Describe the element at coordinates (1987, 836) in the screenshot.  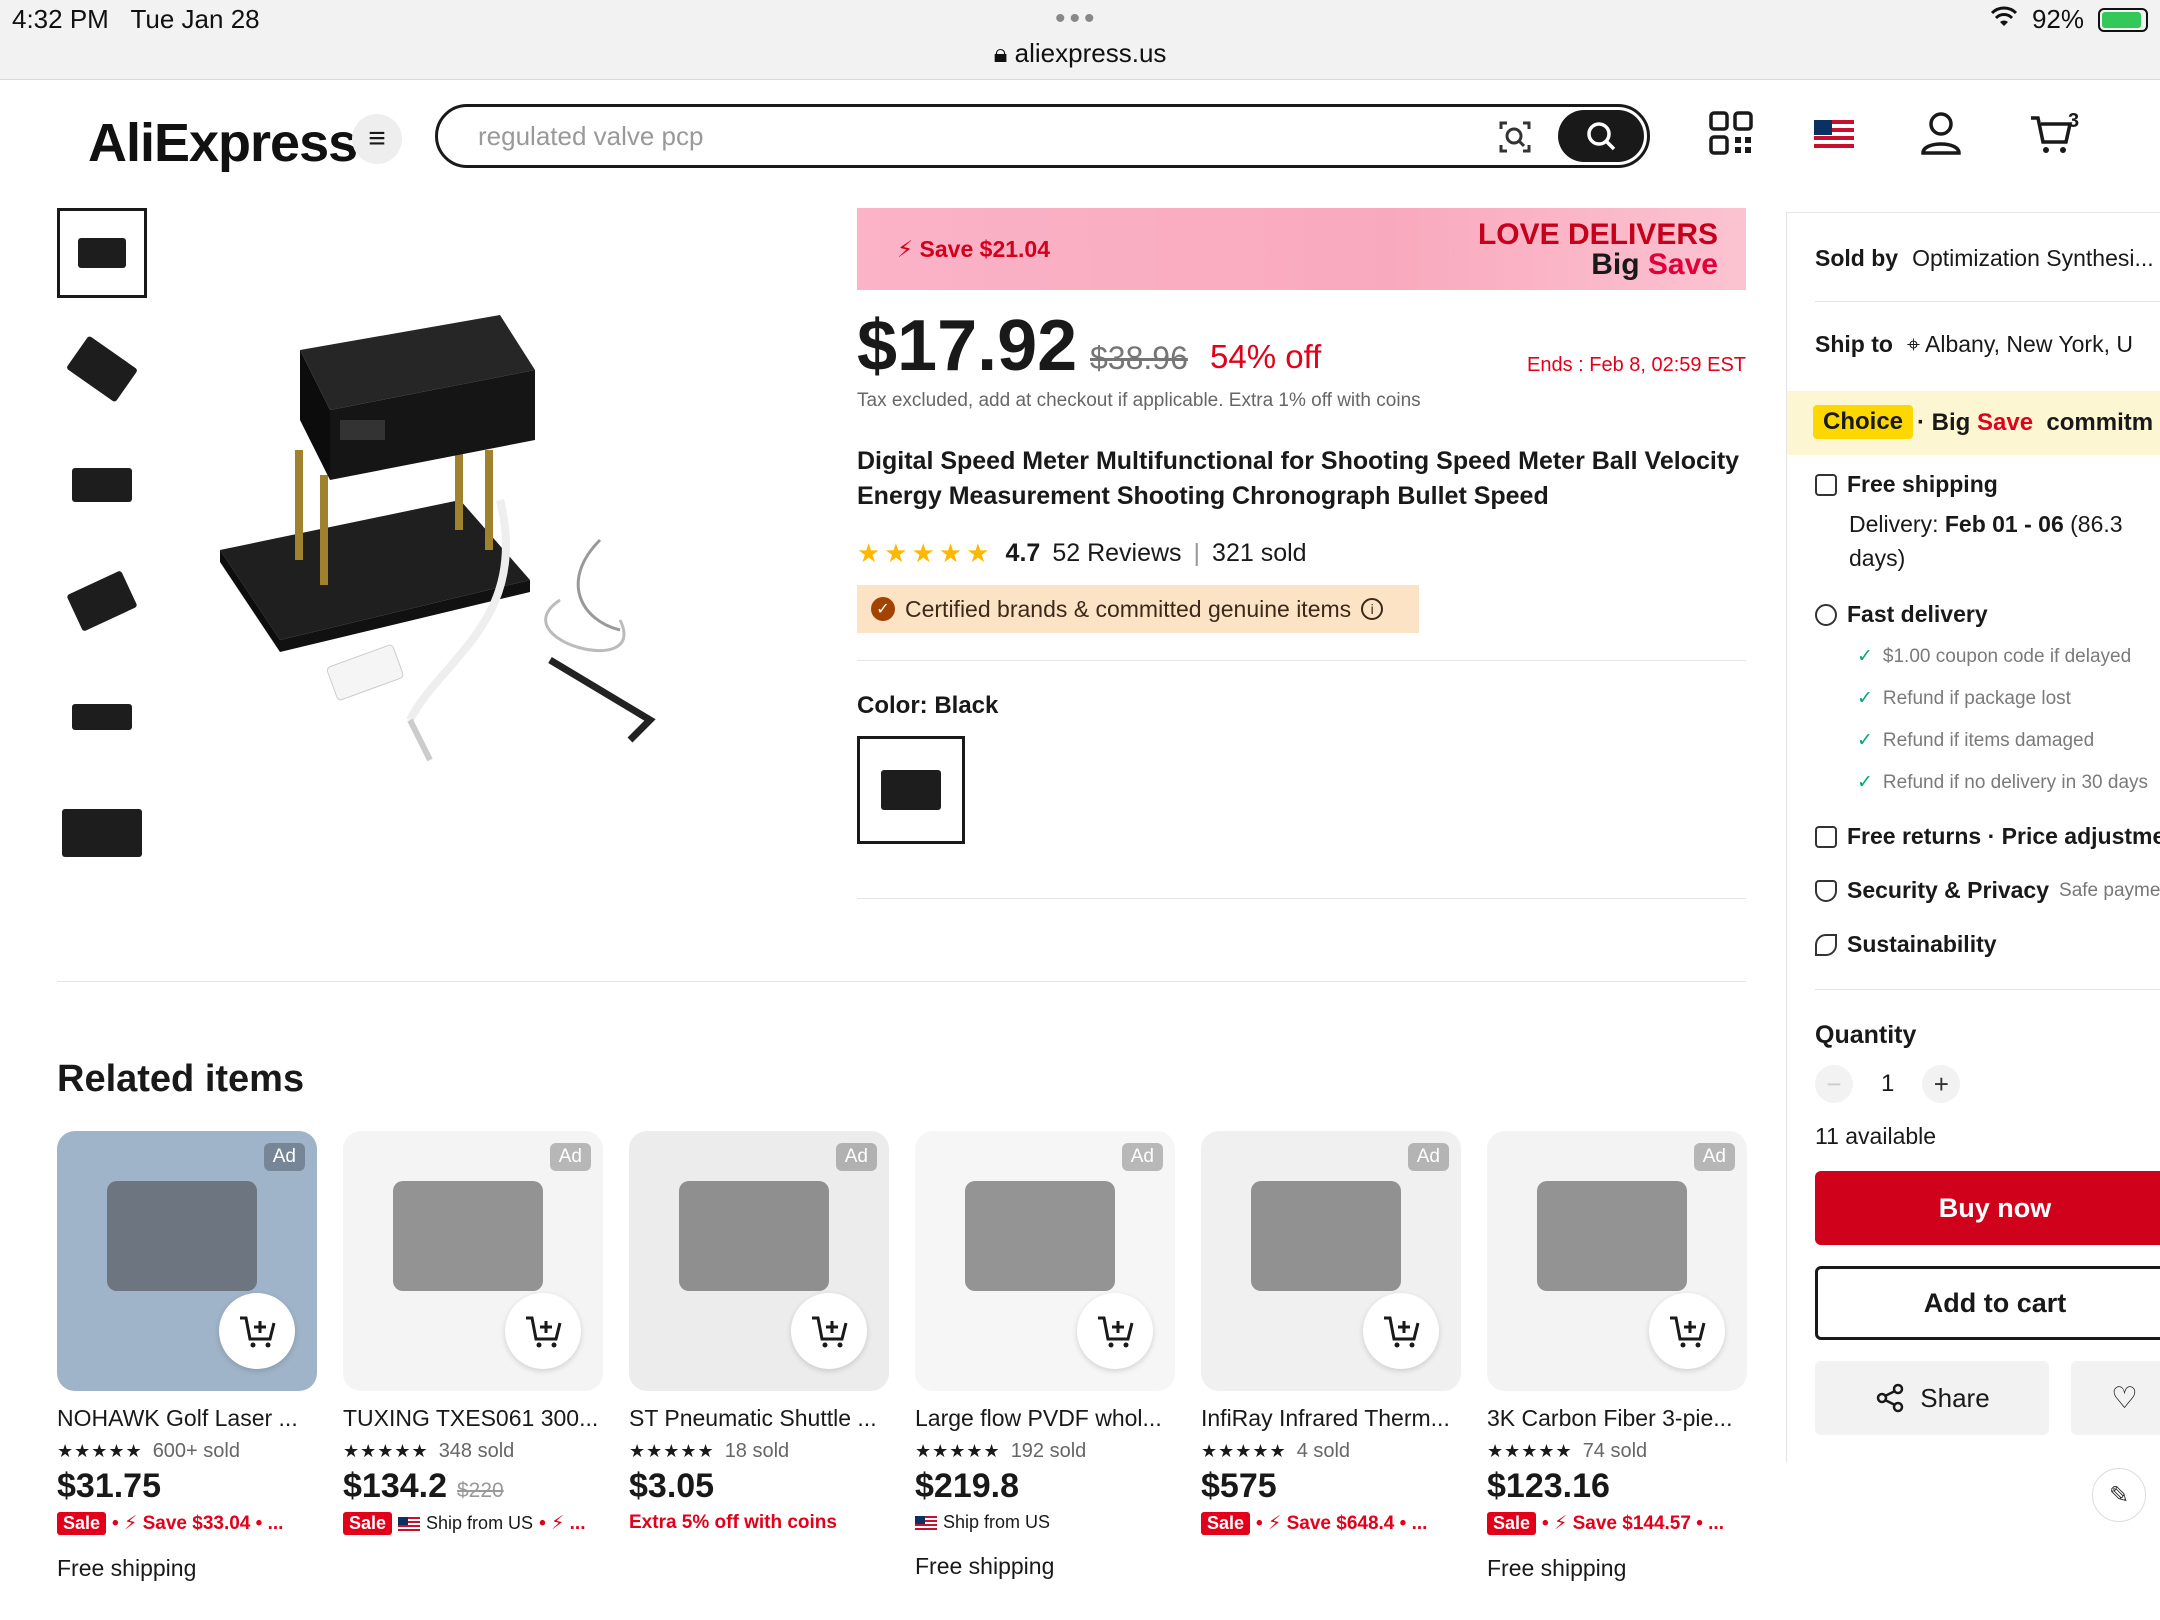
I see `free-returns-row: Free returns · Price adjustme` at that location.